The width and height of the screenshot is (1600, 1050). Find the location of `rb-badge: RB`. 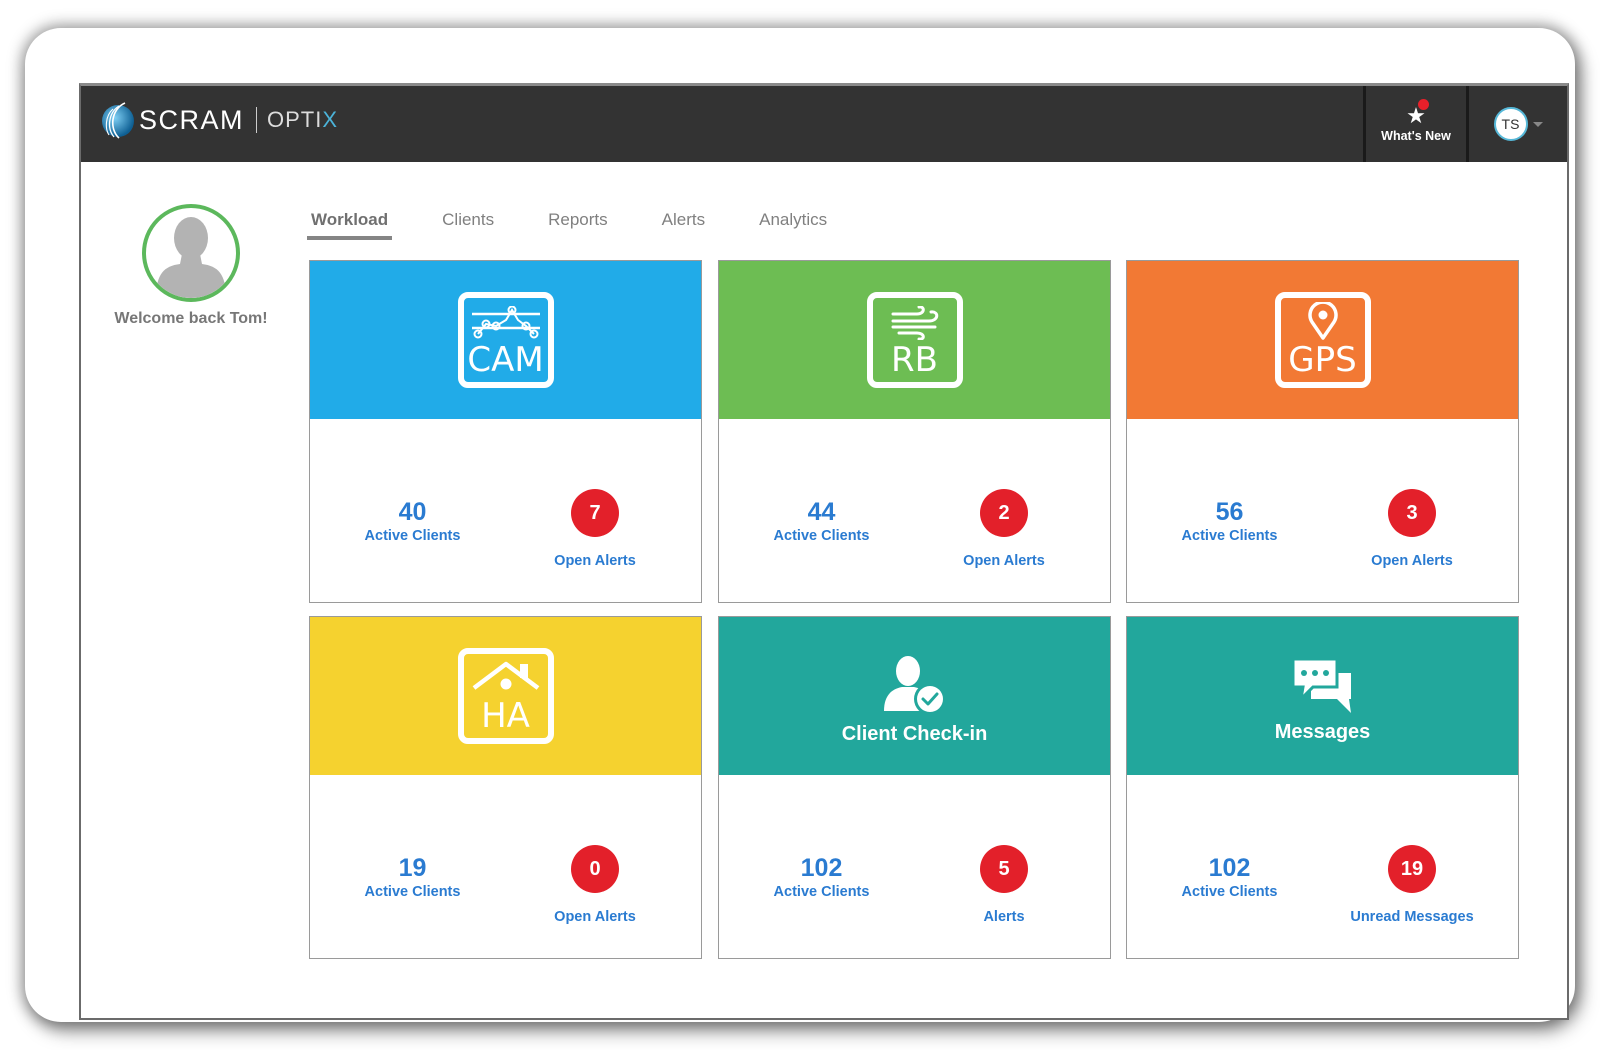

rb-badge: RB is located at coordinates (914, 340).